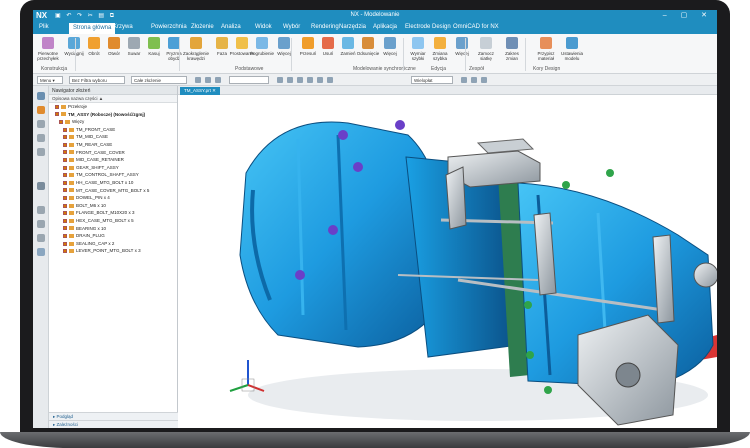 The image size is (750, 448). I want to click on assembly-navigator-icon, so click(41, 110).